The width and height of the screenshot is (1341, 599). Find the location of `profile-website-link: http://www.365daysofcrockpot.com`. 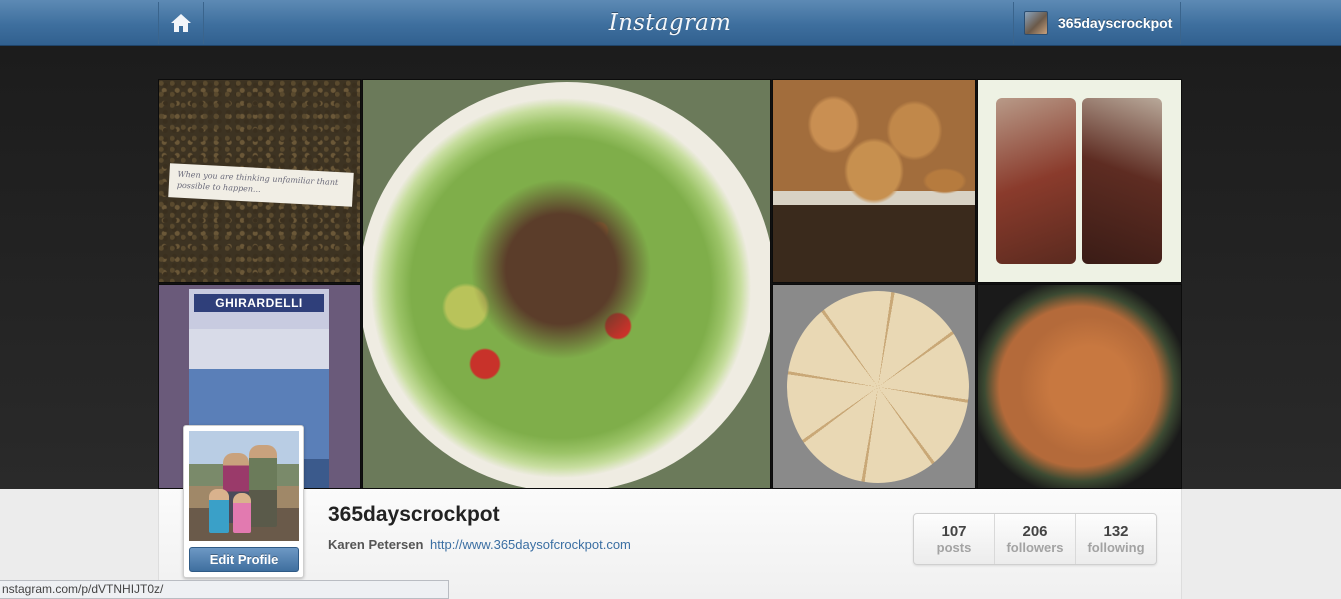

profile-website-link: http://www.365daysofcrockpot.com is located at coordinates (530, 544).